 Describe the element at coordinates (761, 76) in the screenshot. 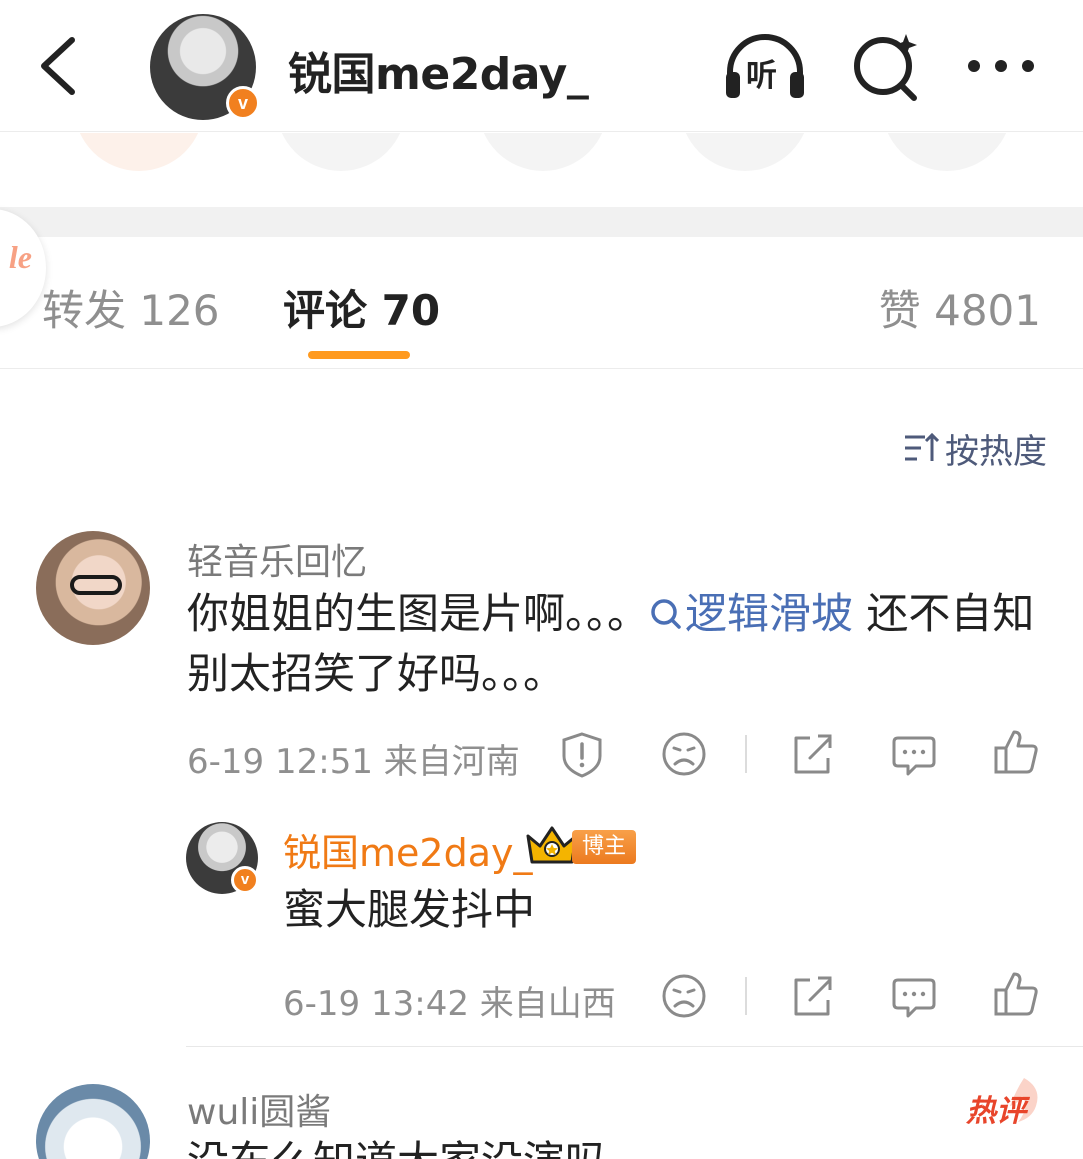

I see `listen-label: 听` at that location.